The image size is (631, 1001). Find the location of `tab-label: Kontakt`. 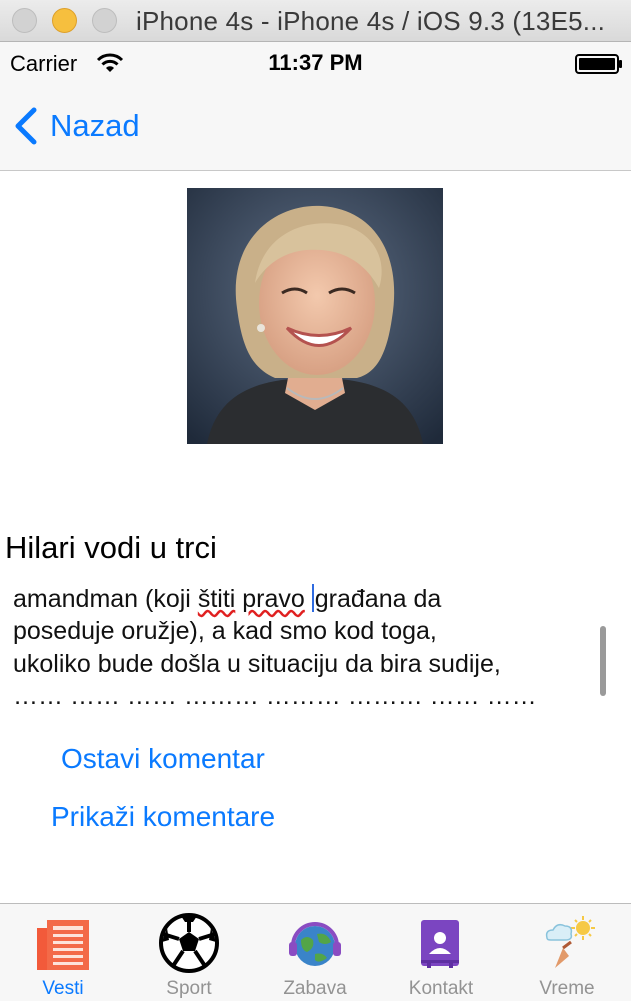

tab-label: Kontakt is located at coordinates (441, 988).